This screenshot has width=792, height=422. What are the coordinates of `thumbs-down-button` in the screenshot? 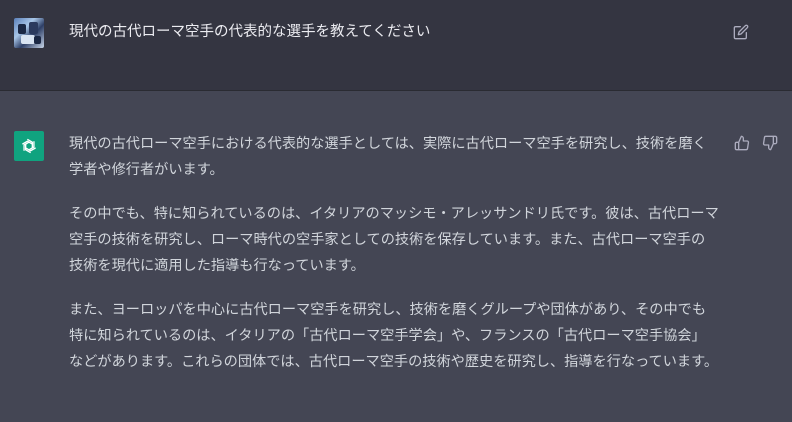 It's located at (770, 143).